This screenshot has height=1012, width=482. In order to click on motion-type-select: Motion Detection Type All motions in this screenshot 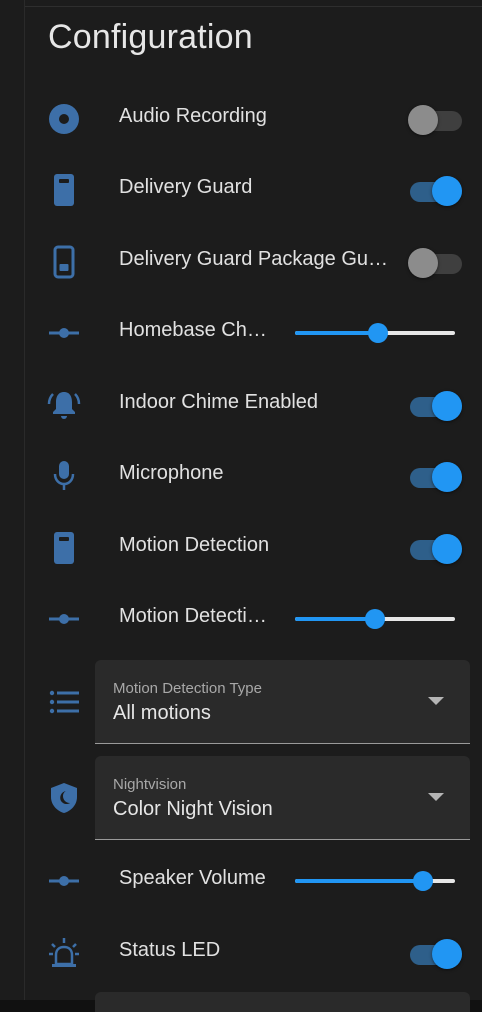, I will do `click(282, 702)`.